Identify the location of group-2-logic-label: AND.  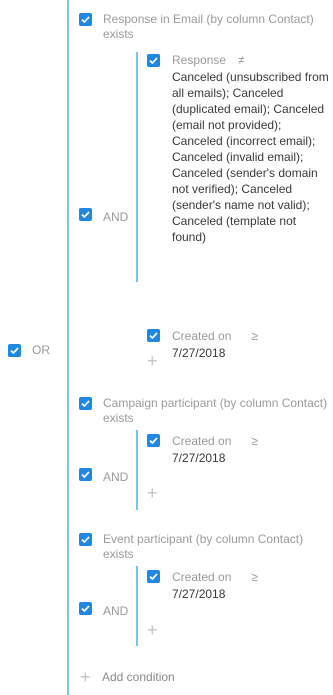
(115, 477).